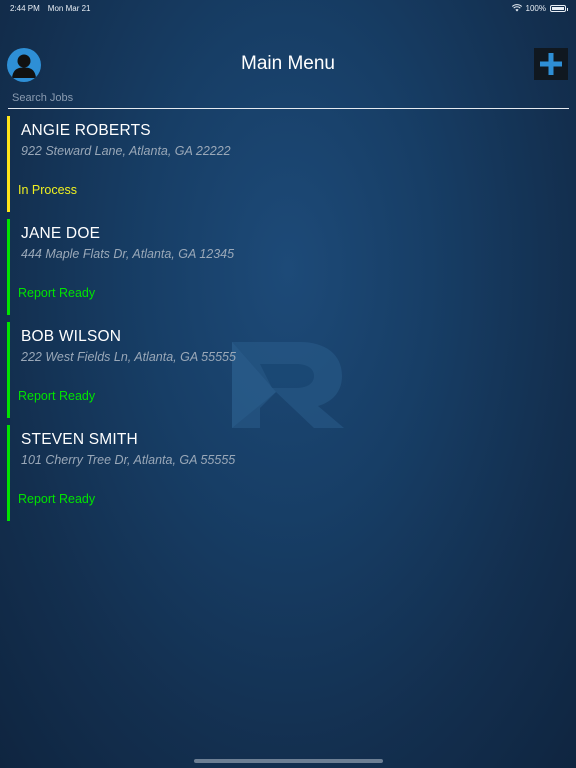  I want to click on header: Main Menu, so click(288, 64).